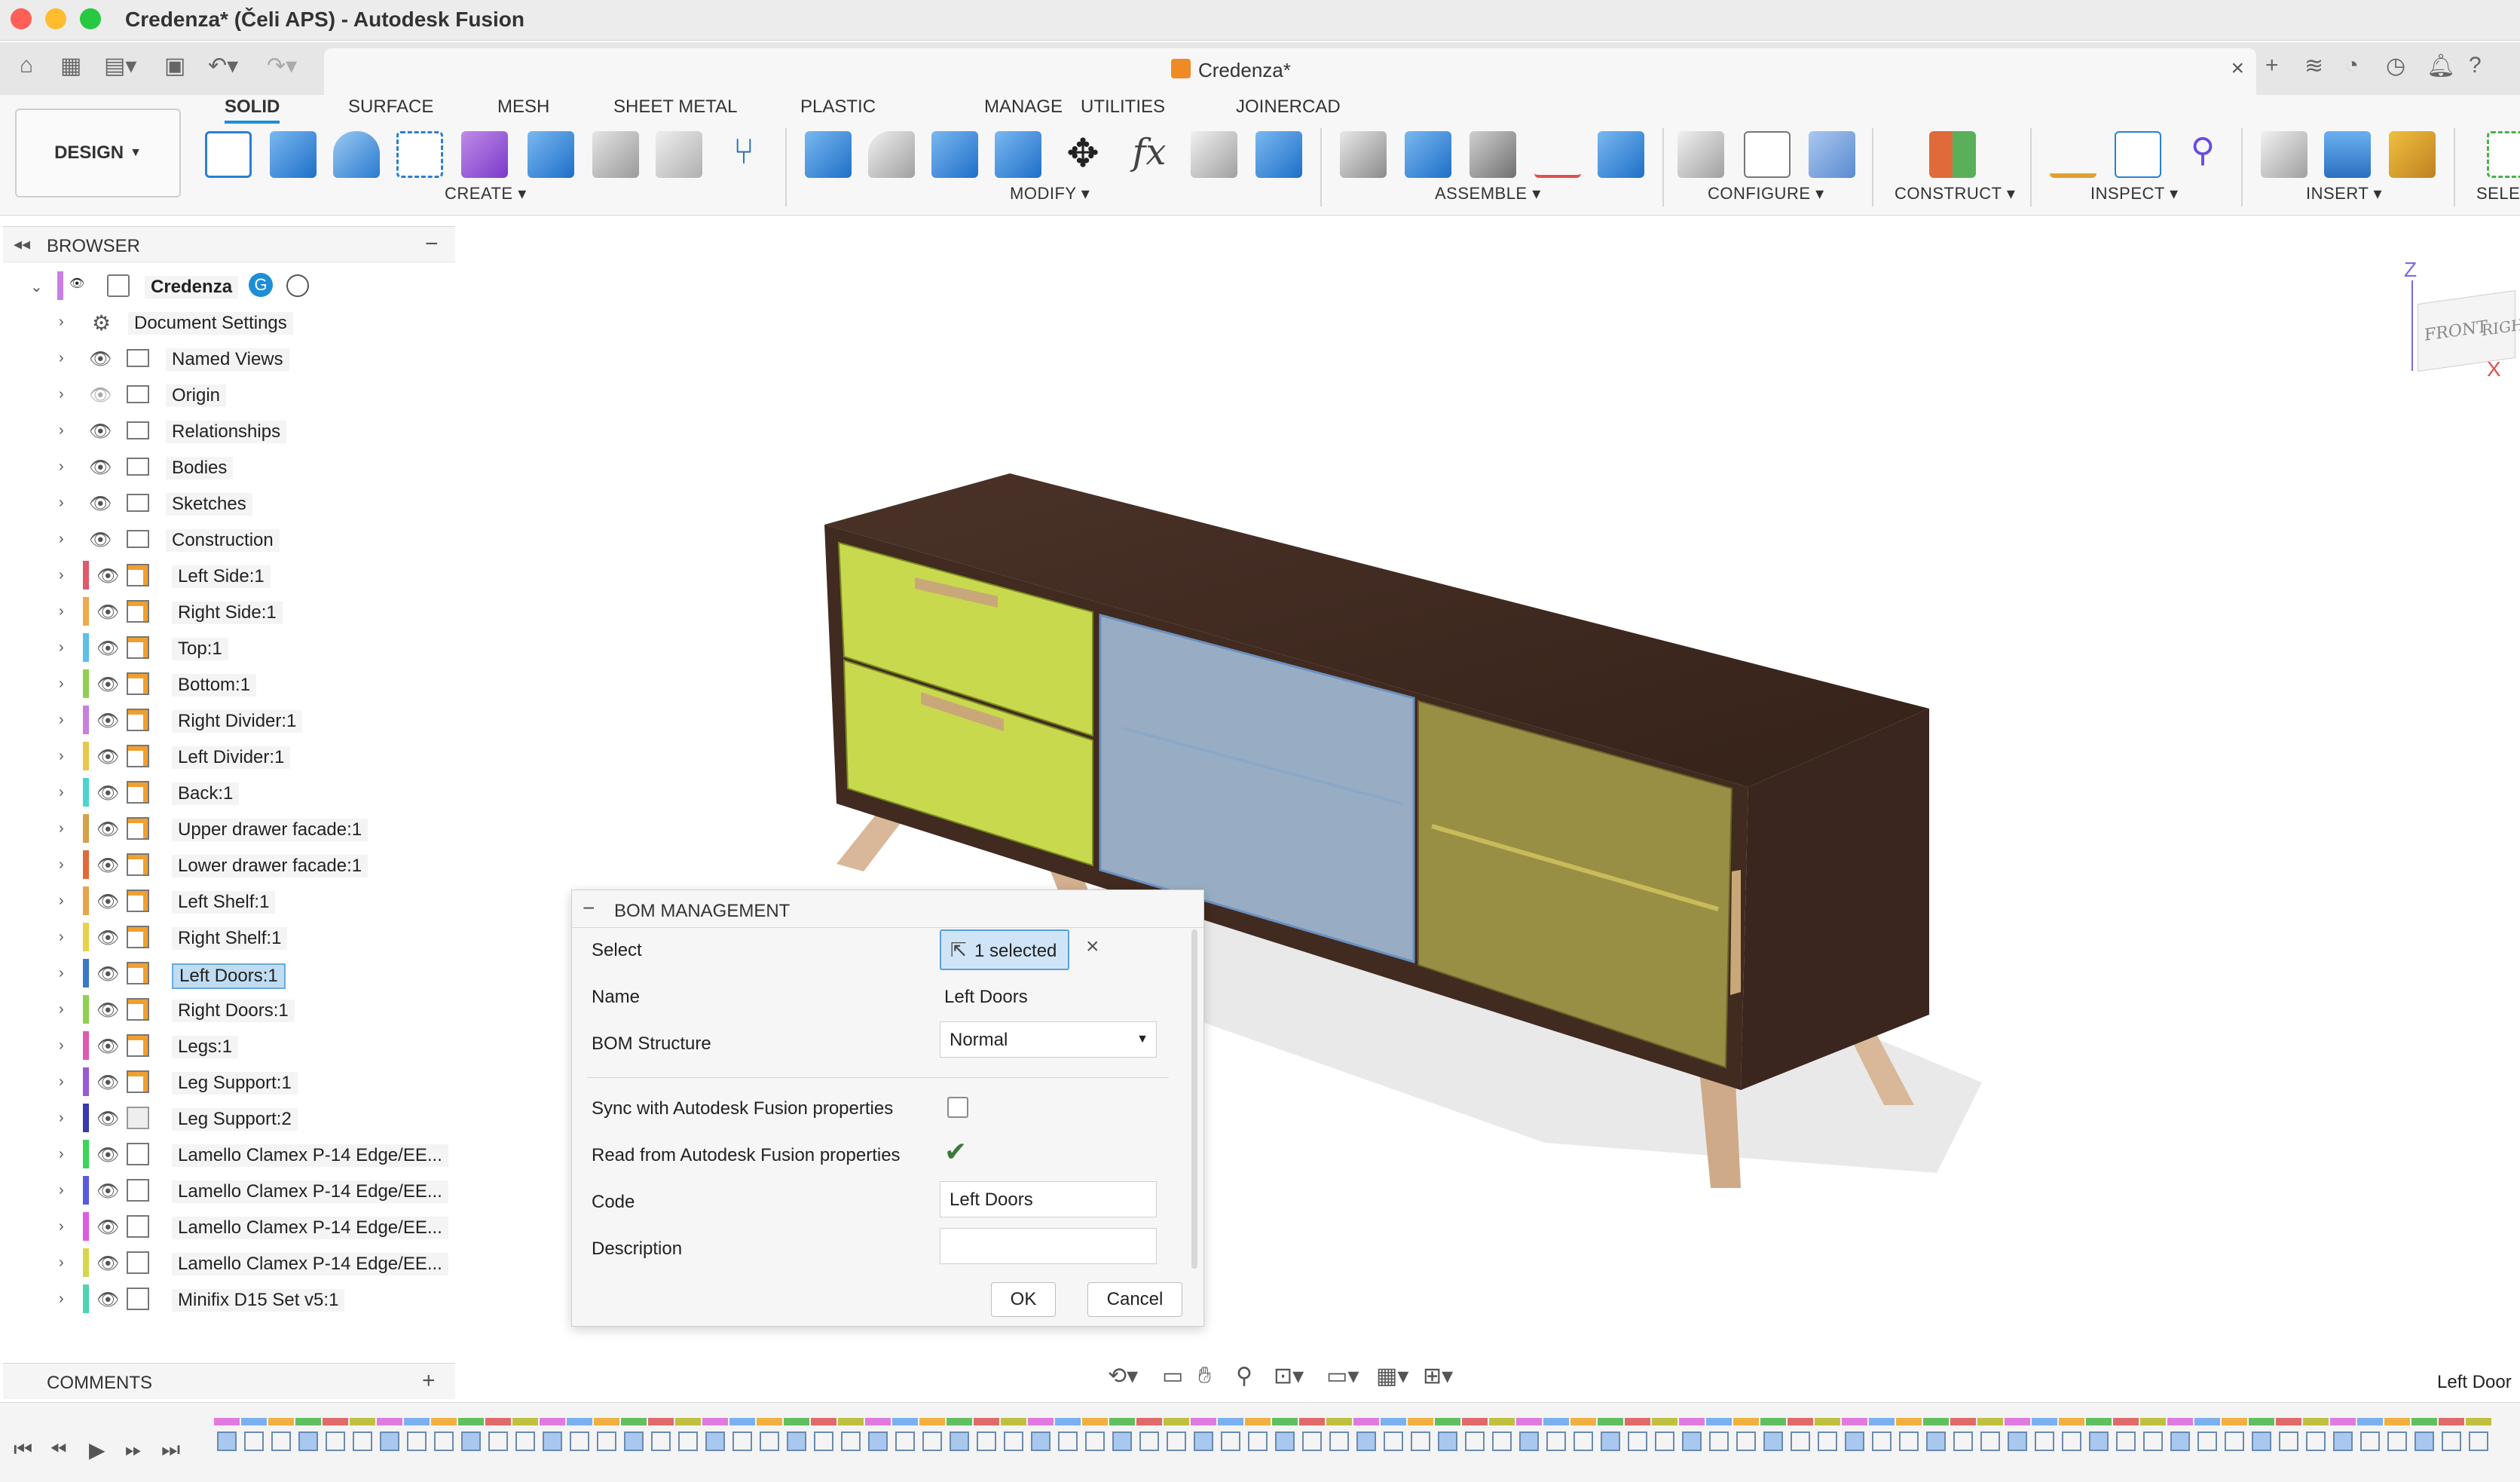 Image resolution: width=2520 pixels, height=1482 pixels. What do you see at coordinates (1766, 194) in the screenshot?
I see `group-configure: CONFIGURE ▾` at bounding box center [1766, 194].